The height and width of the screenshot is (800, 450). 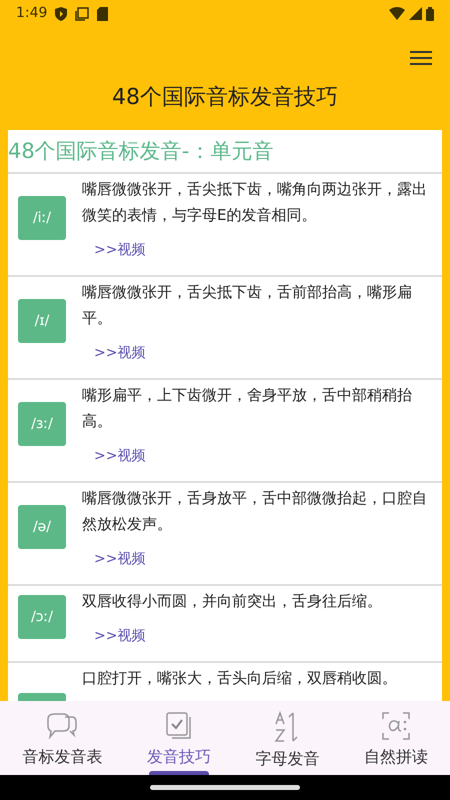 I want to click on sd-card-icon, so click(x=102, y=13).